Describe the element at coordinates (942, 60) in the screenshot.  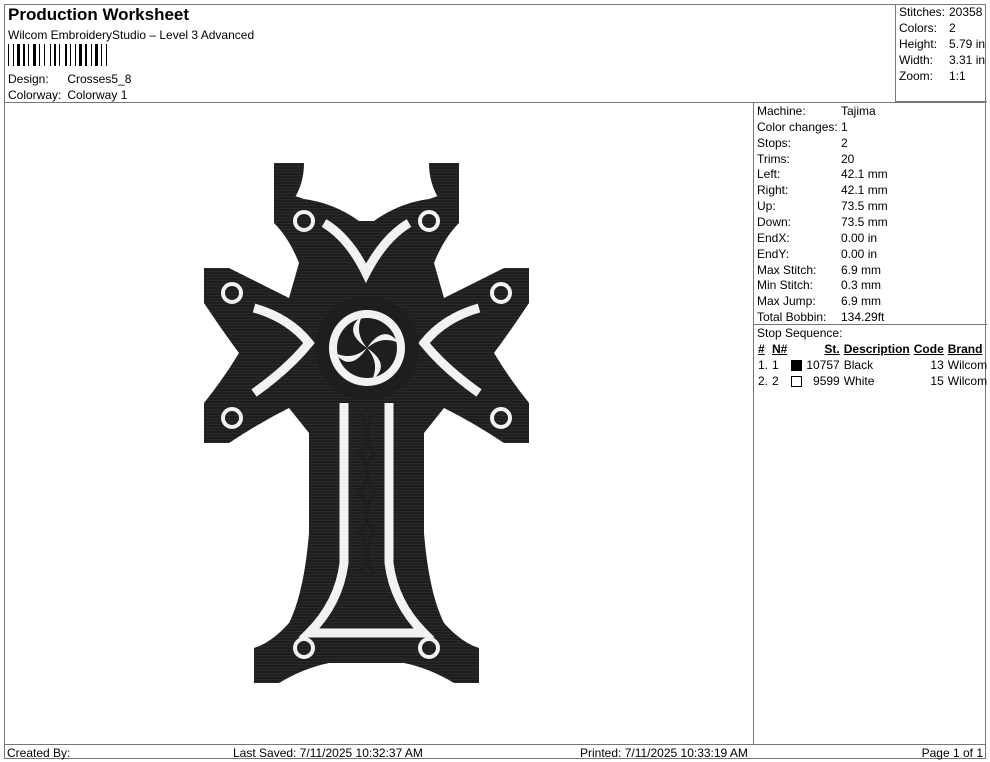
I see `stat-width: Width: 3.31 in` at that location.